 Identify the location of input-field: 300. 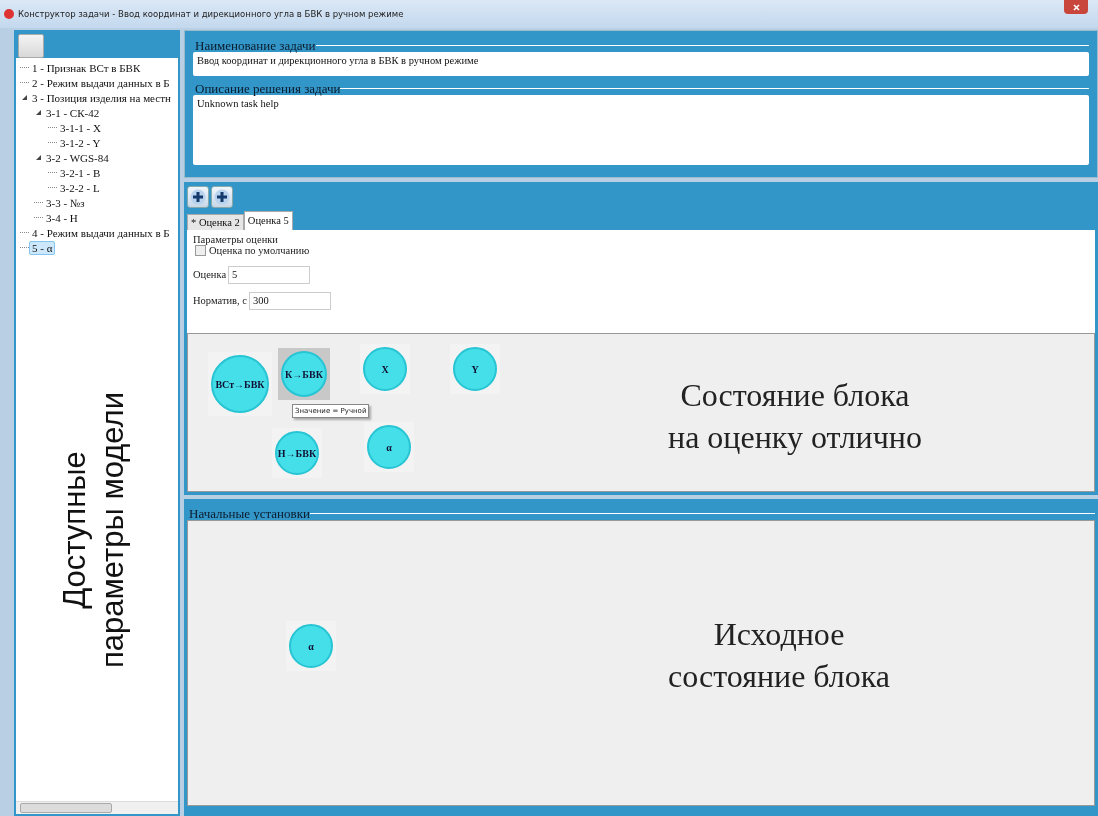
(289, 300).